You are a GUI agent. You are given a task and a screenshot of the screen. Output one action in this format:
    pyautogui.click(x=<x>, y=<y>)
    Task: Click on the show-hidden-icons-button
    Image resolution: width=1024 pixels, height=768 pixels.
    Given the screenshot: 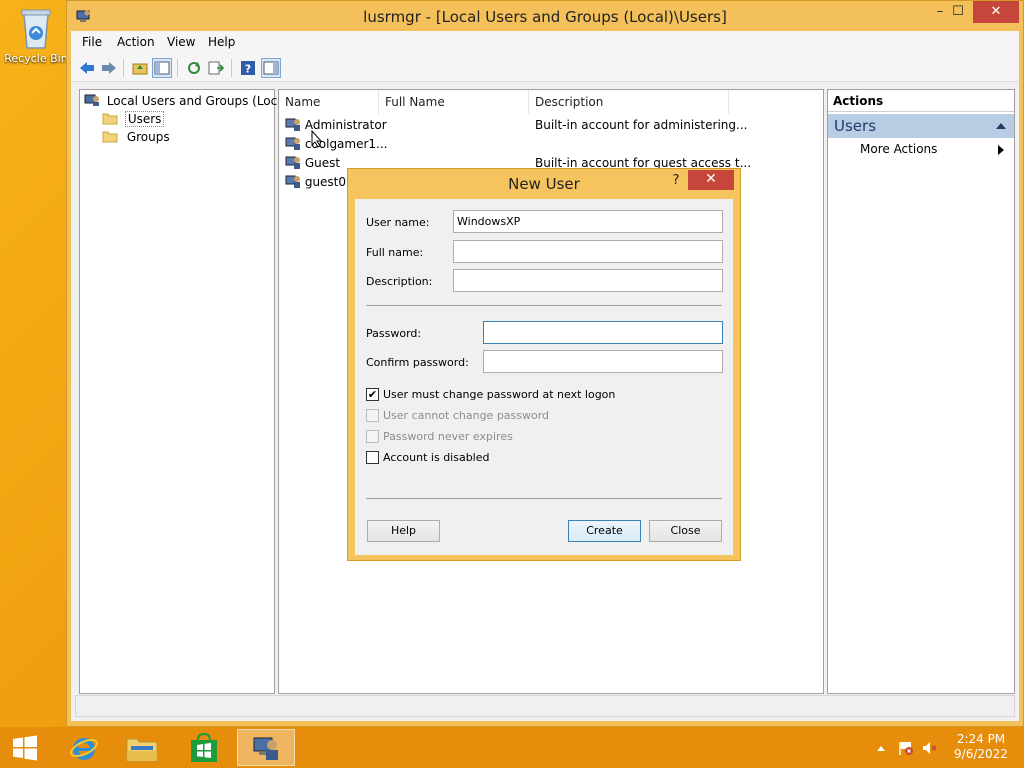 What is the action you would take?
    pyautogui.click(x=881, y=747)
    